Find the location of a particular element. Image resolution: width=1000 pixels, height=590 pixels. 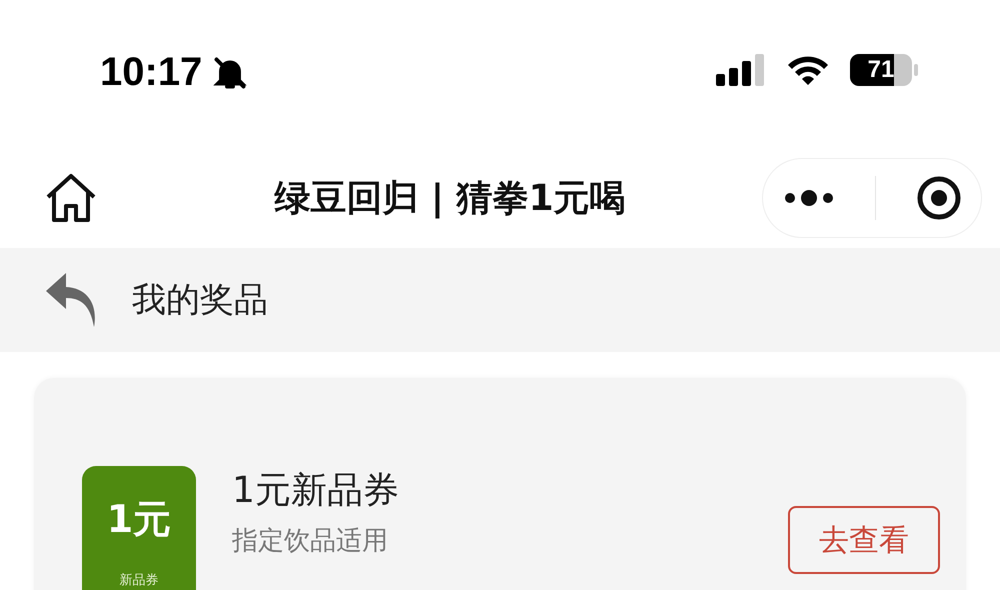

wifi-icon is located at coordinates (808, 70).